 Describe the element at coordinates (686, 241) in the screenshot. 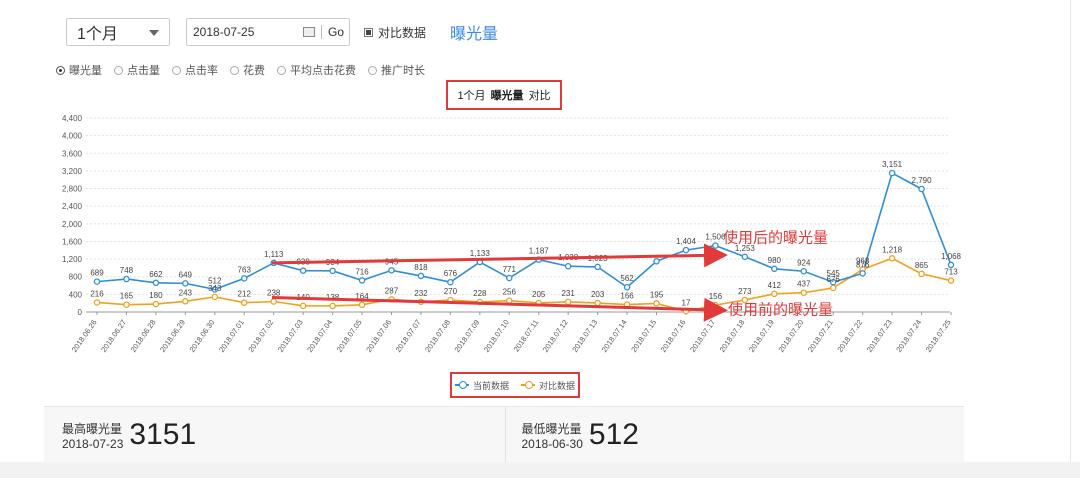

I see `data-label: 1,404` at that location.